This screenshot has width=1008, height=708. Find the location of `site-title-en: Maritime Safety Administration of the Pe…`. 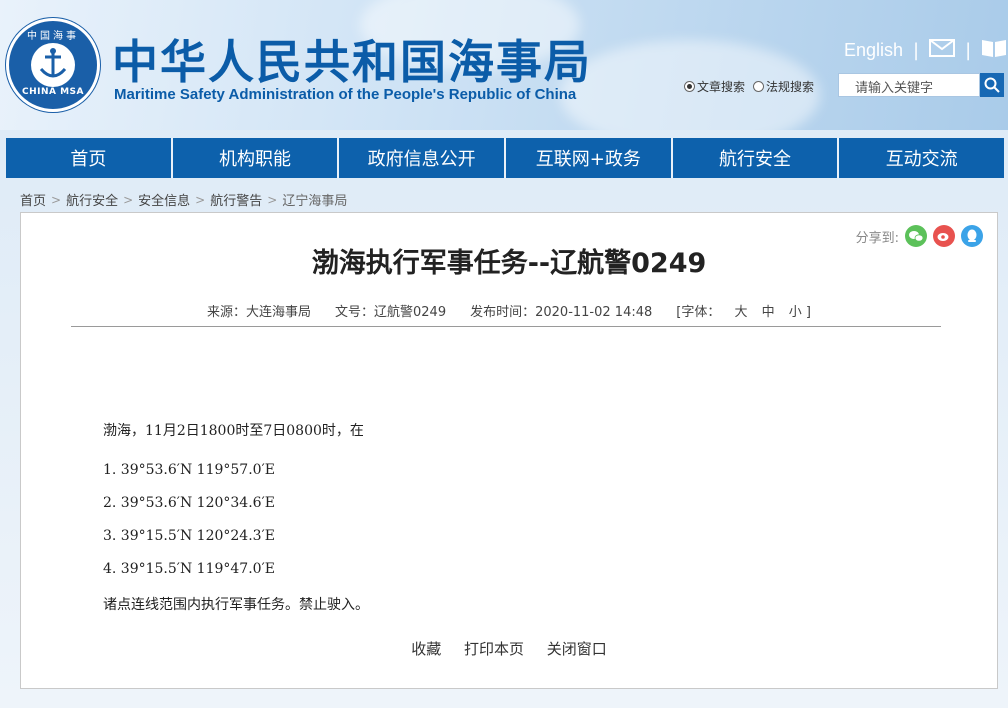

site-title-en: Maritime Safety Administration of the Pe… is located at coordinates (345, 94).